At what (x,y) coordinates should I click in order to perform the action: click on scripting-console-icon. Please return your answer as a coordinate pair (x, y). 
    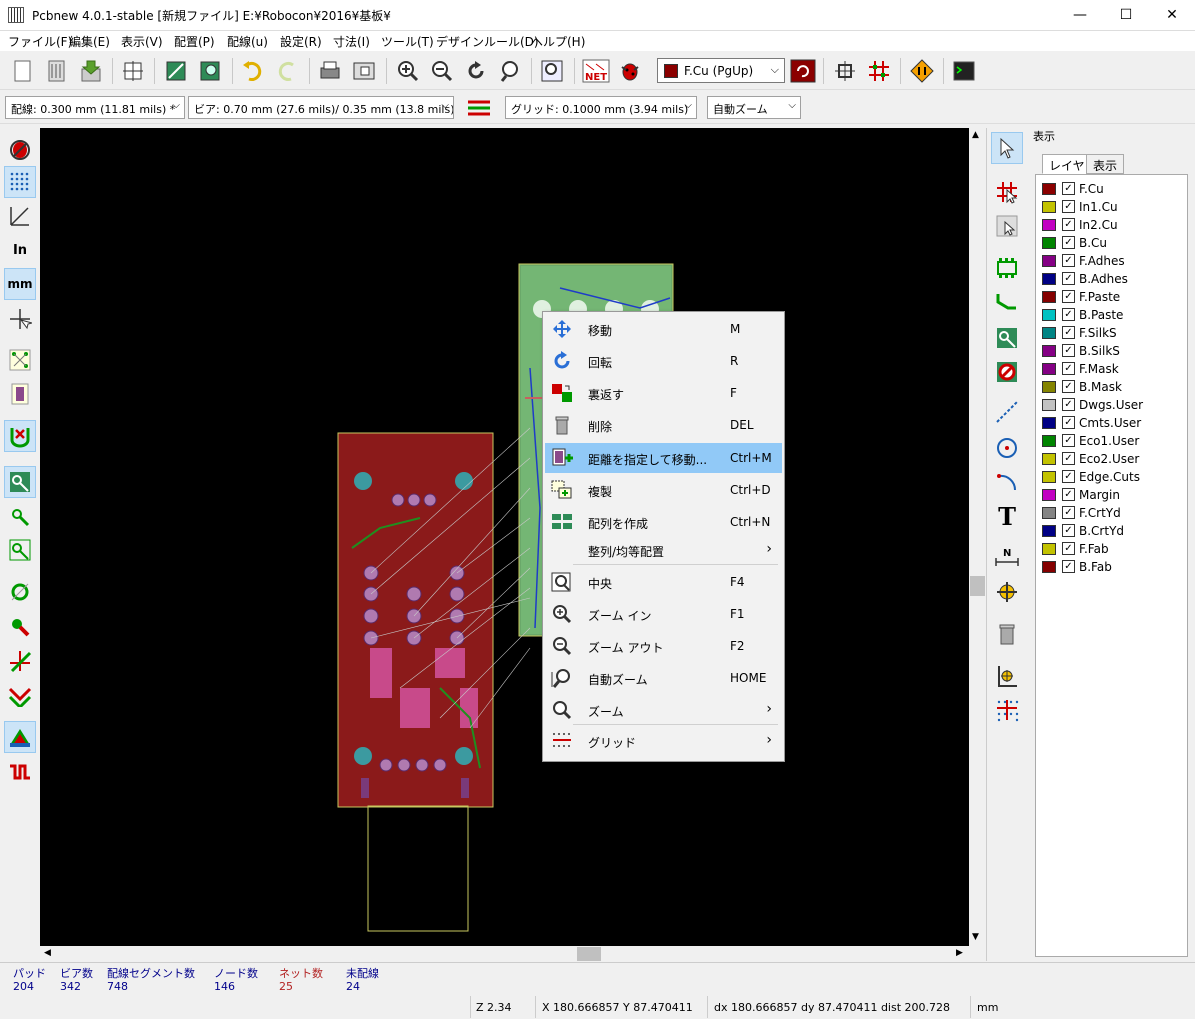
    Looking at the image, I should click on (964, 71).